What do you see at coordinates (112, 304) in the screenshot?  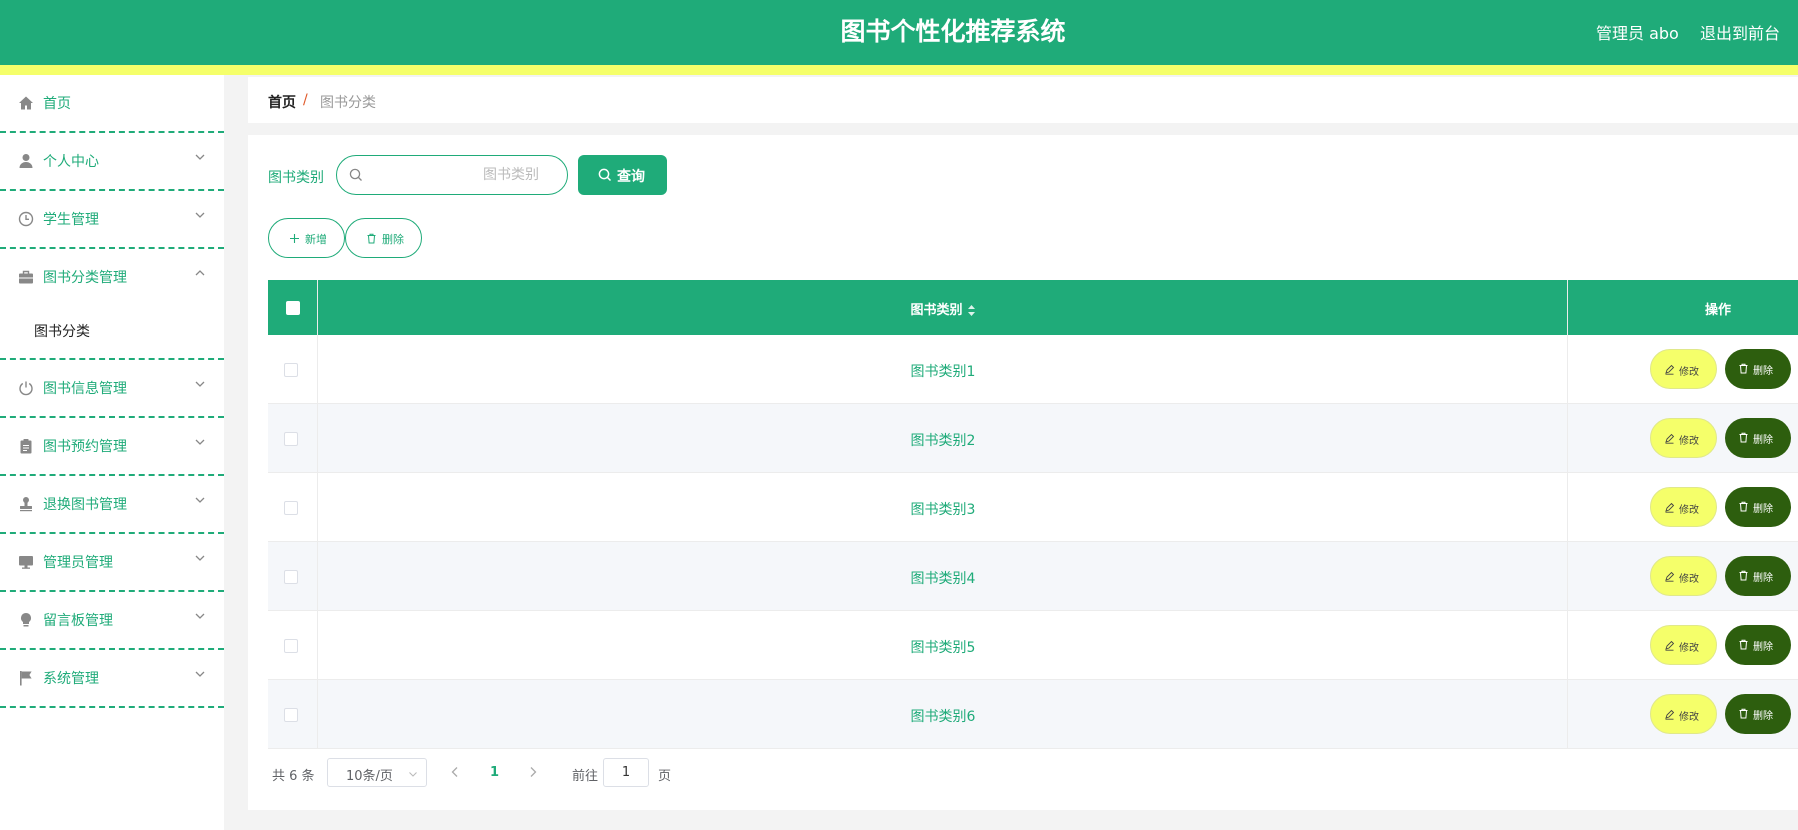 I see `sidebar-item-book-category-management: 图书分类管理 图书分类` at bounding box center [112, 304].